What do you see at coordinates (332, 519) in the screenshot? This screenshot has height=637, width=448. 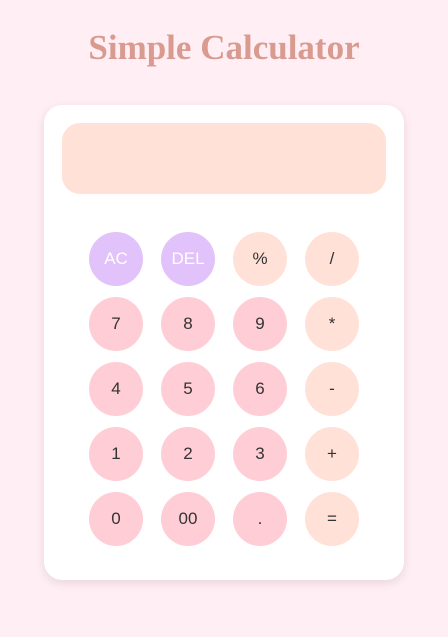 I see `equals-button: =` at bounding box center [332, 519].